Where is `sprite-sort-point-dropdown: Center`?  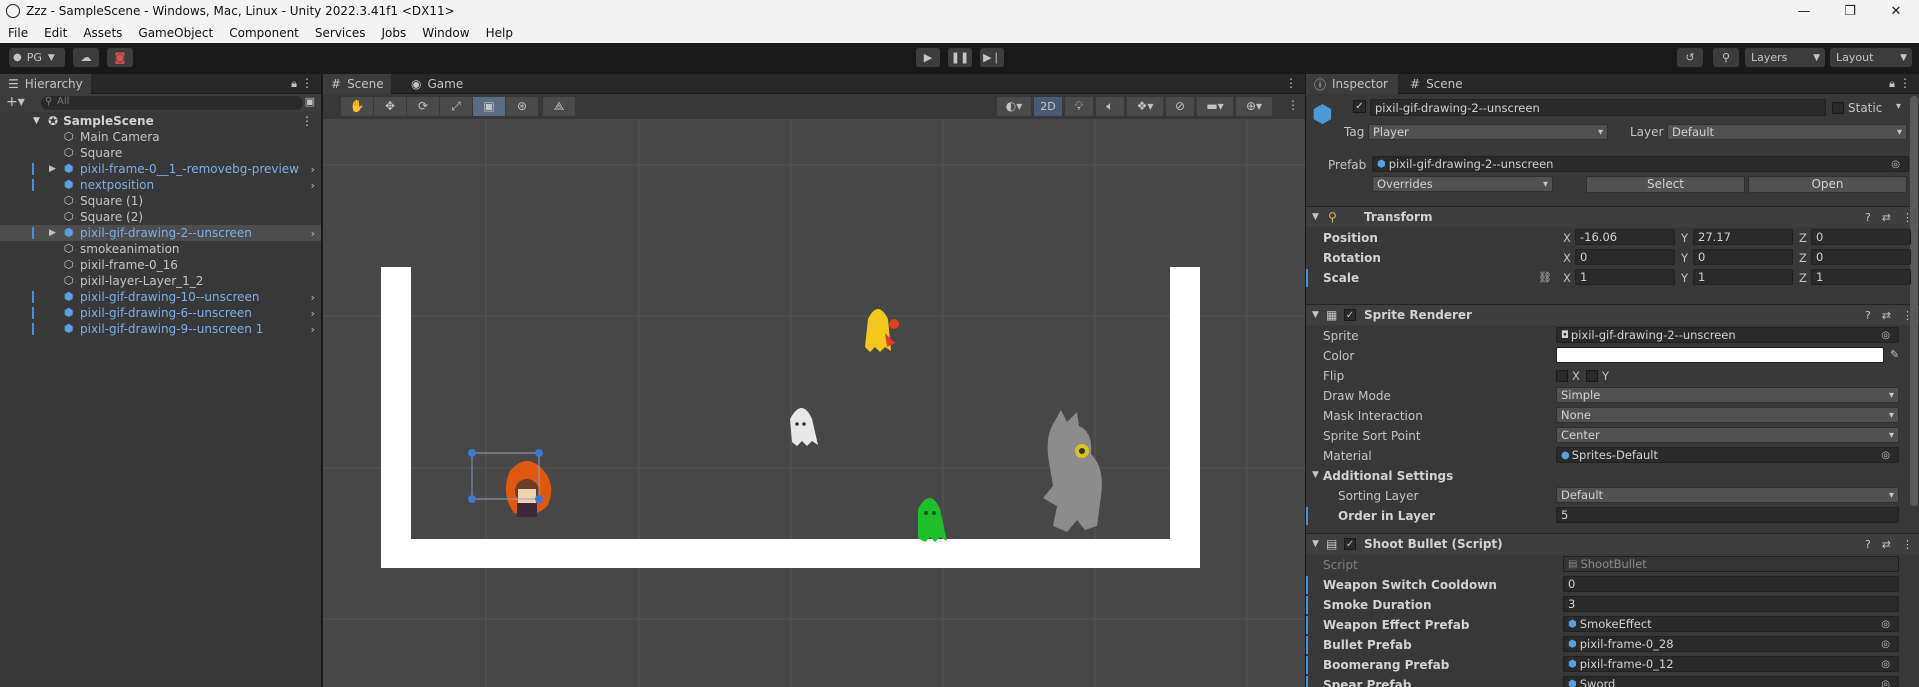 sprite-sort-point-dropdown: Center is located at coordinates (1727, 435).